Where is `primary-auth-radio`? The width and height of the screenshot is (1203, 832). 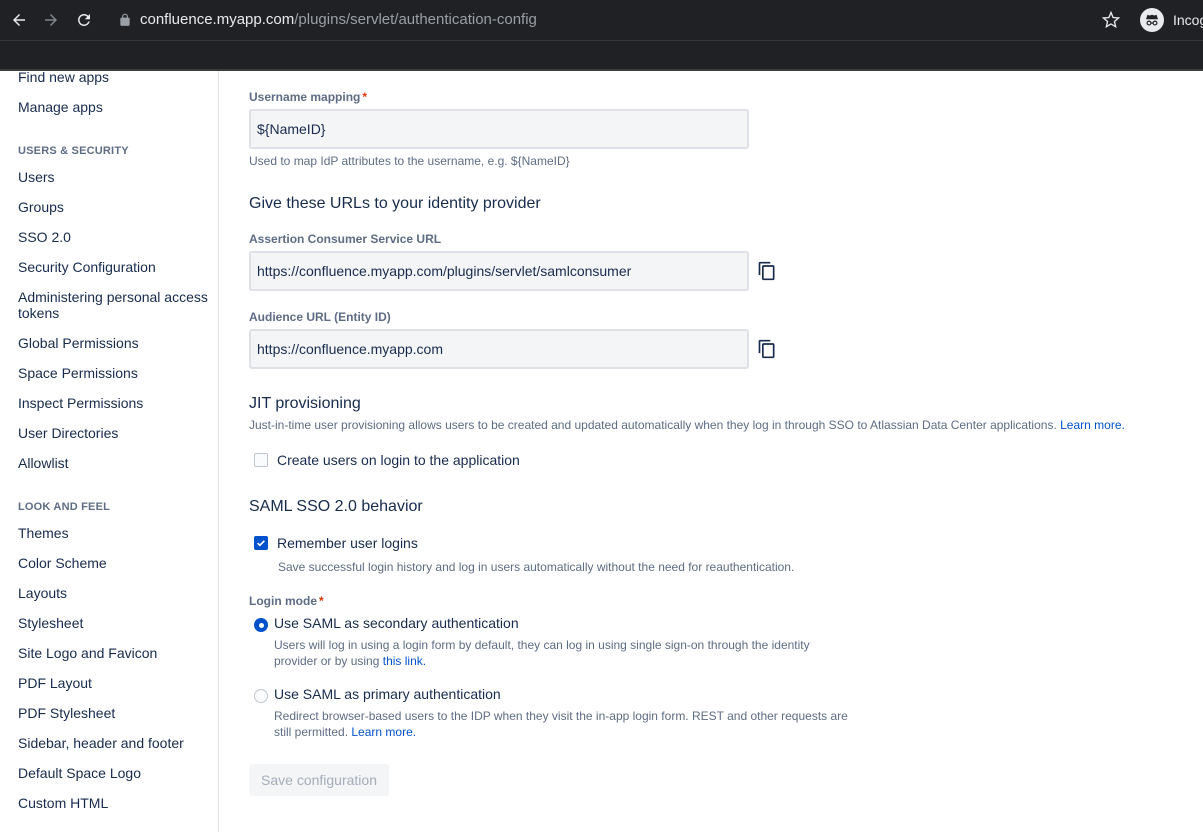 primary-auth-radio is located at coordinates (261, 696).